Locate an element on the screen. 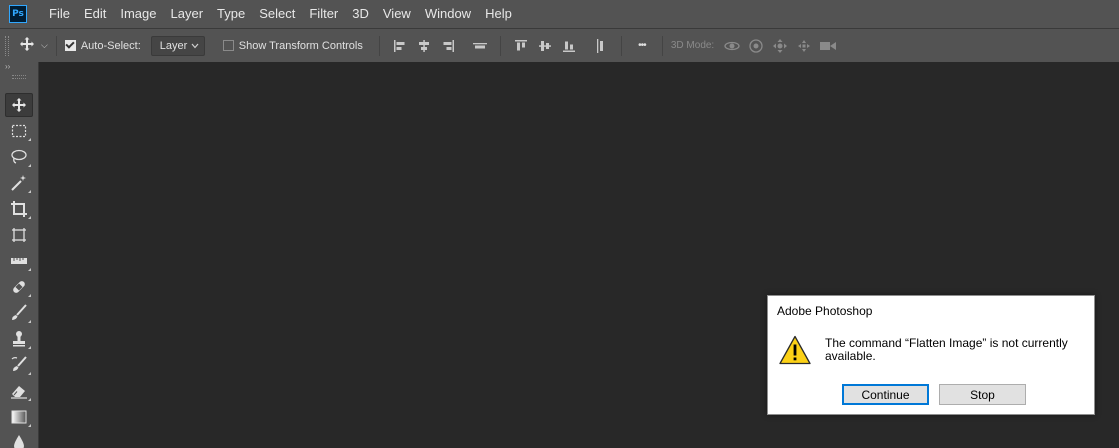 Image resolution: width=1119 pixels, height=448 pixels. gradient-icon is located at coordinates (19, 417).